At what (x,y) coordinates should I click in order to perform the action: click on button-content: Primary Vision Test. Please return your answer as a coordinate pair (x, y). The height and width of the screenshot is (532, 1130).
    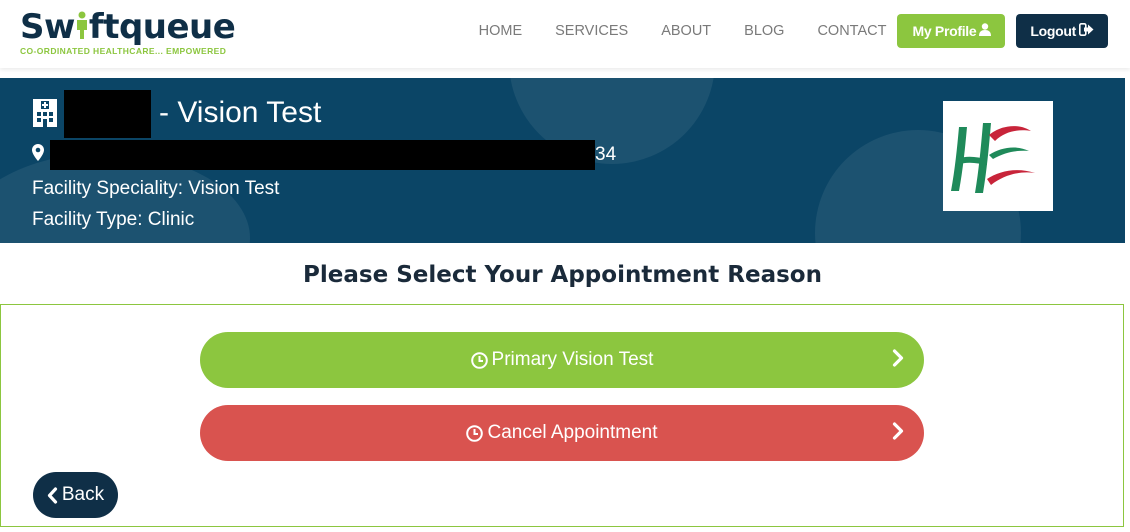
    Looking at the image, I should click on (562, 360).